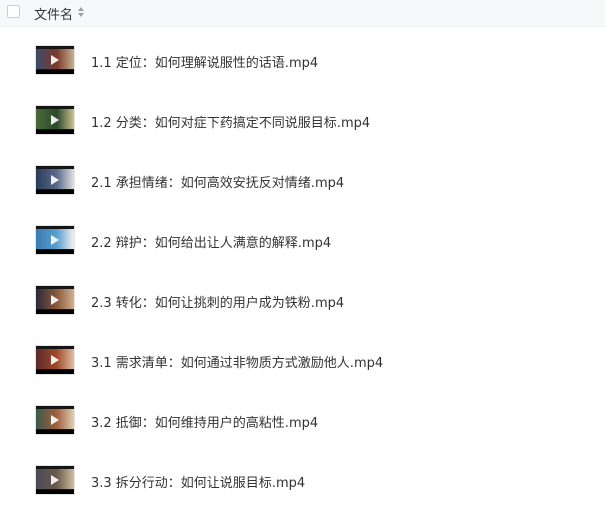 The image size is (605, 525). I want to click on file-name: 3.3 拆分行动：如何让说服目标.mp4, so click(198, 481).